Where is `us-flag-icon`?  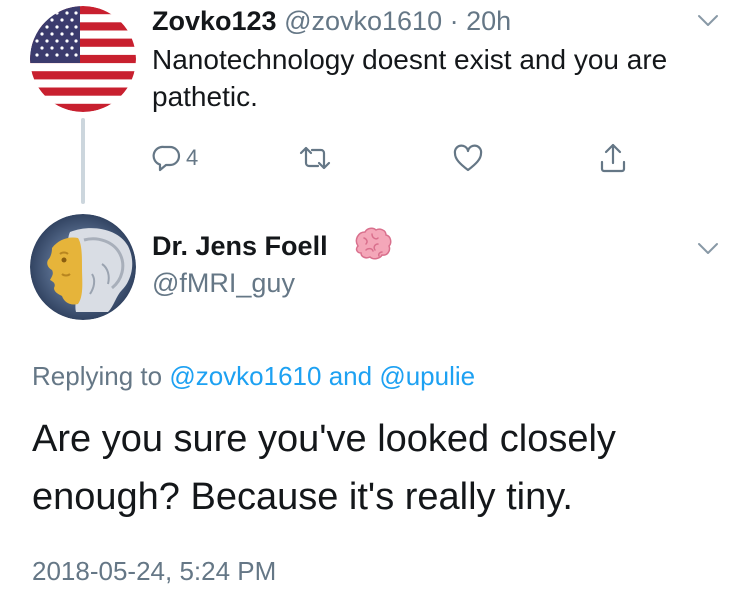 us-flag-icon is located at coordinates (83, 59).